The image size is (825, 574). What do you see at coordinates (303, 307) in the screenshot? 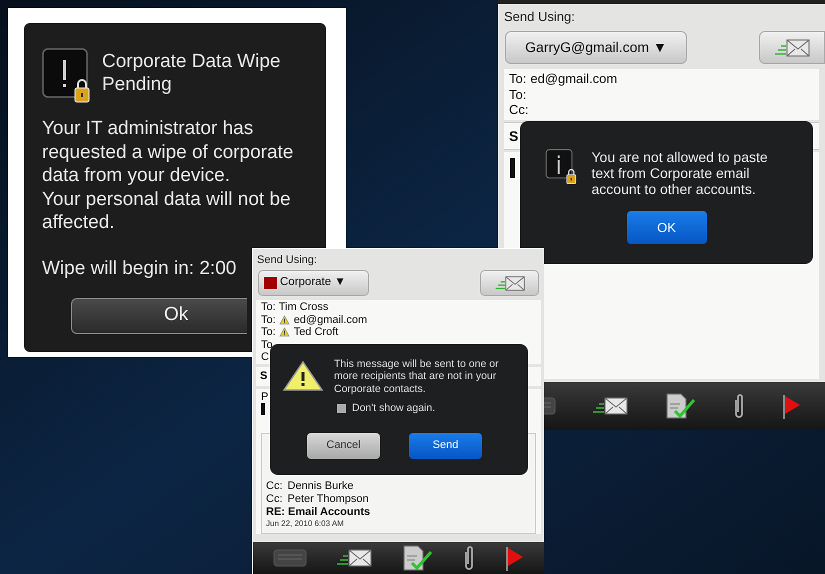
I see `recipient-address: Tim Cross` at bounding box center [303, 307].